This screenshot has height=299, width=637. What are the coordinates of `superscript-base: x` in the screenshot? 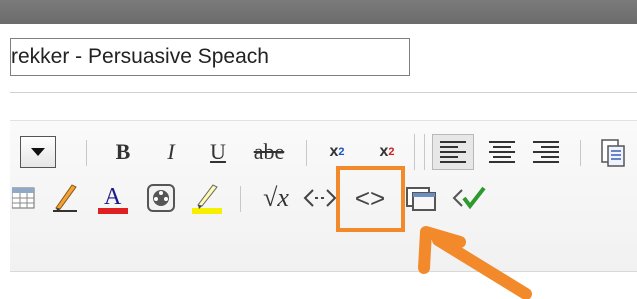 It's located at (384, 151).